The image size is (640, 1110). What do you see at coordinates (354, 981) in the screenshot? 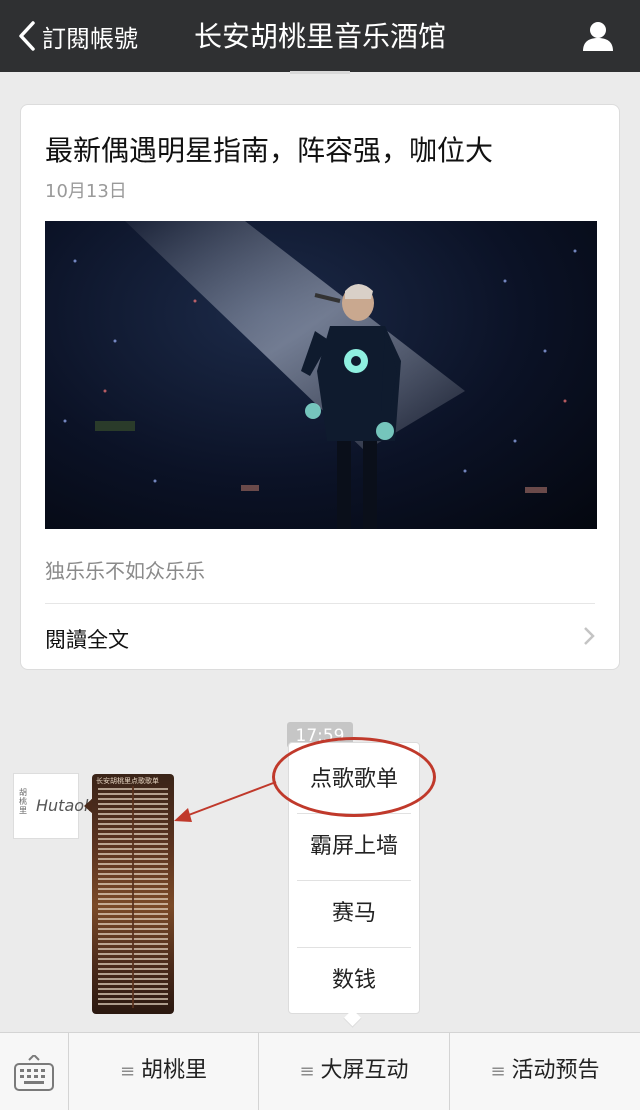
I see `menu-item-count-money: 数钱` at bounding box center [354, 981].